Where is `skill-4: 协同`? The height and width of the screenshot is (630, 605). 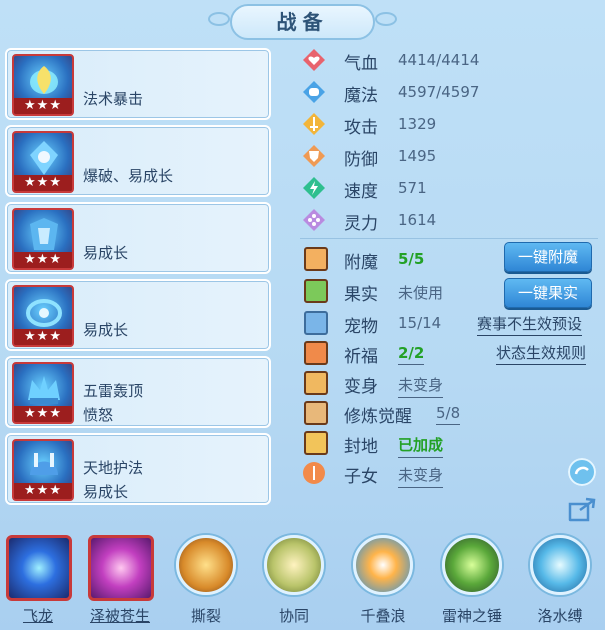 skill-4: 协同 is located at coordinates (294, 581).